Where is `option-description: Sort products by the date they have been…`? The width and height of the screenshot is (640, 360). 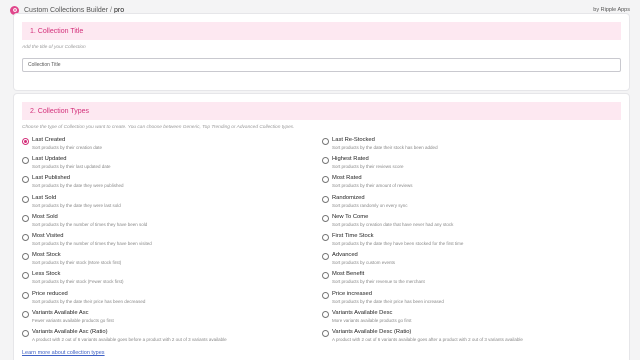
option-description: Sort products by the date they have been… is located at coordinates (398, 243).